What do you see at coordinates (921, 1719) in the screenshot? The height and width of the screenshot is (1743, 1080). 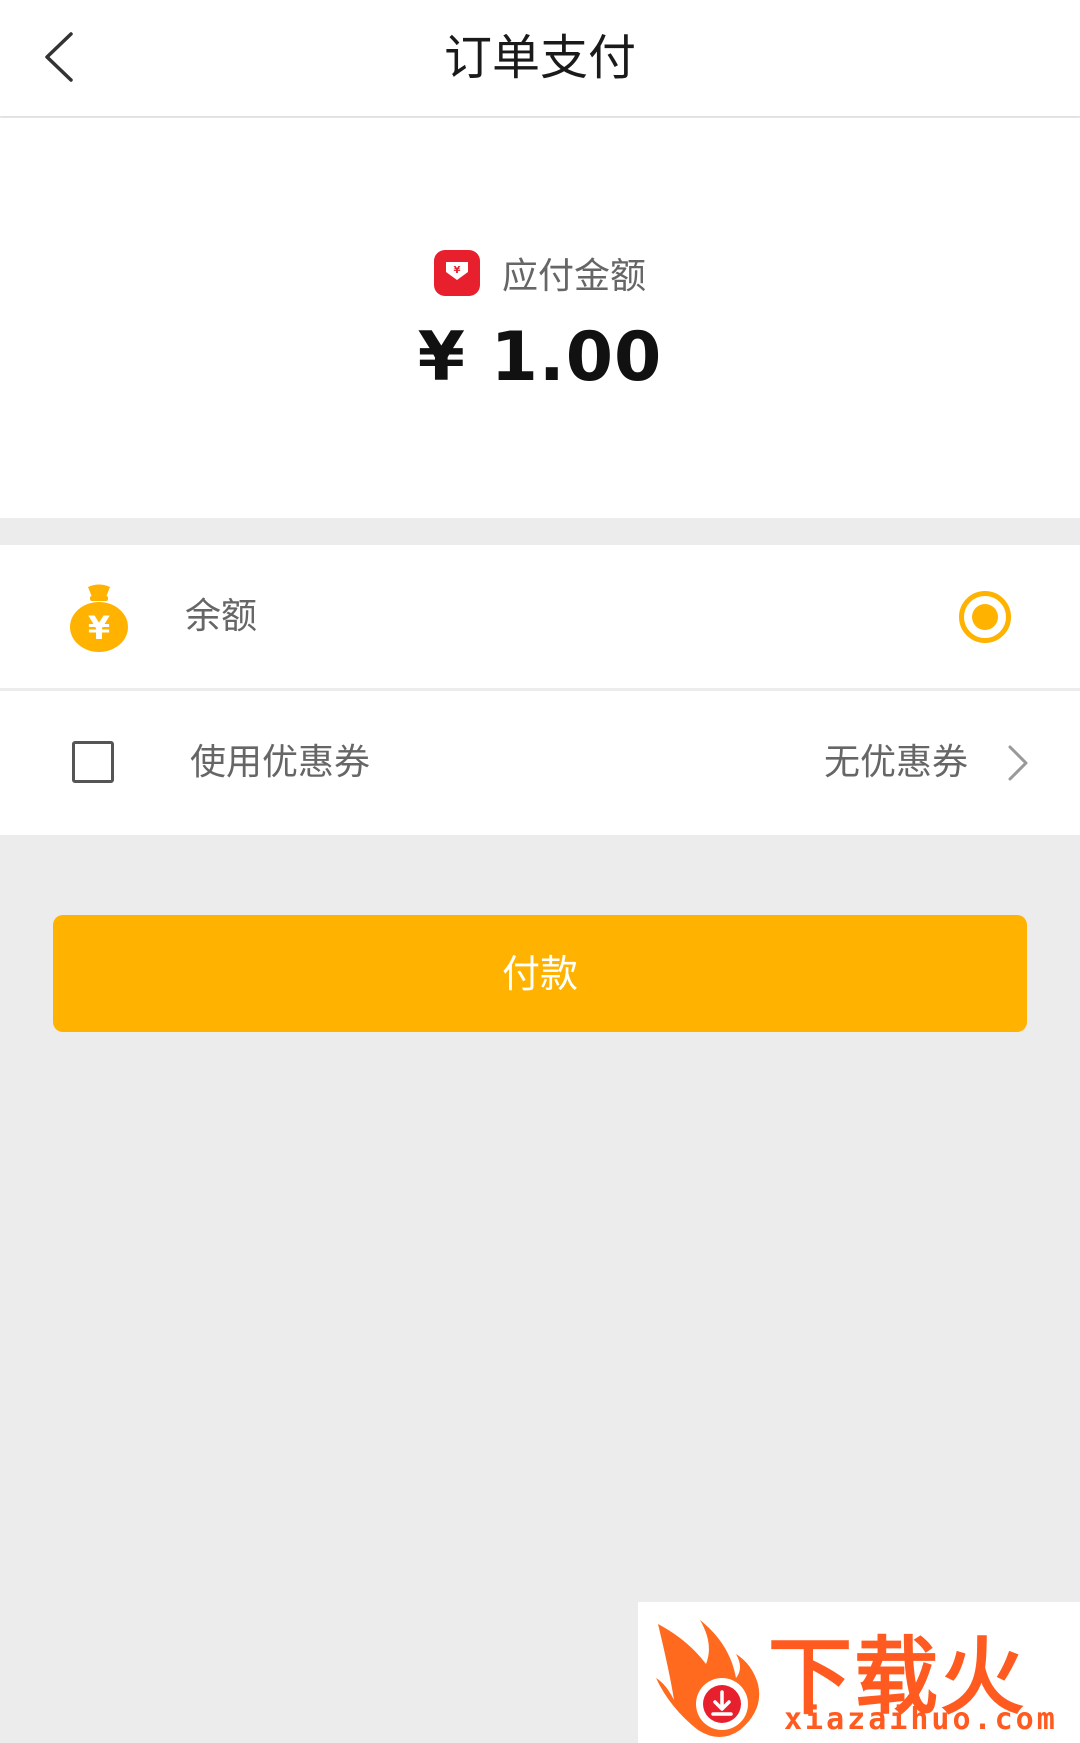 I see `watermark-url-text: xiazaihuo.com` at bounding box center [921, 1719].